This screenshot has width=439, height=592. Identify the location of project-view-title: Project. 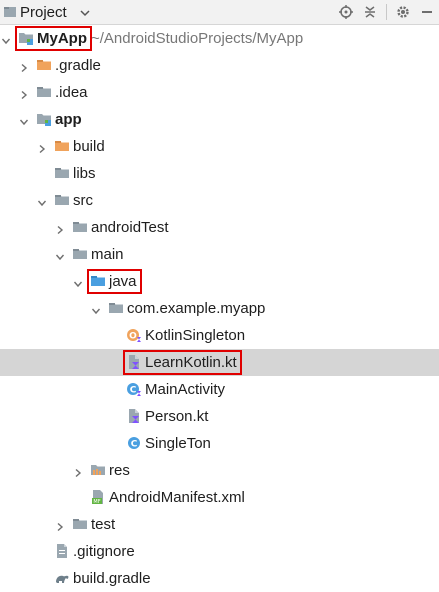
(43, 12).